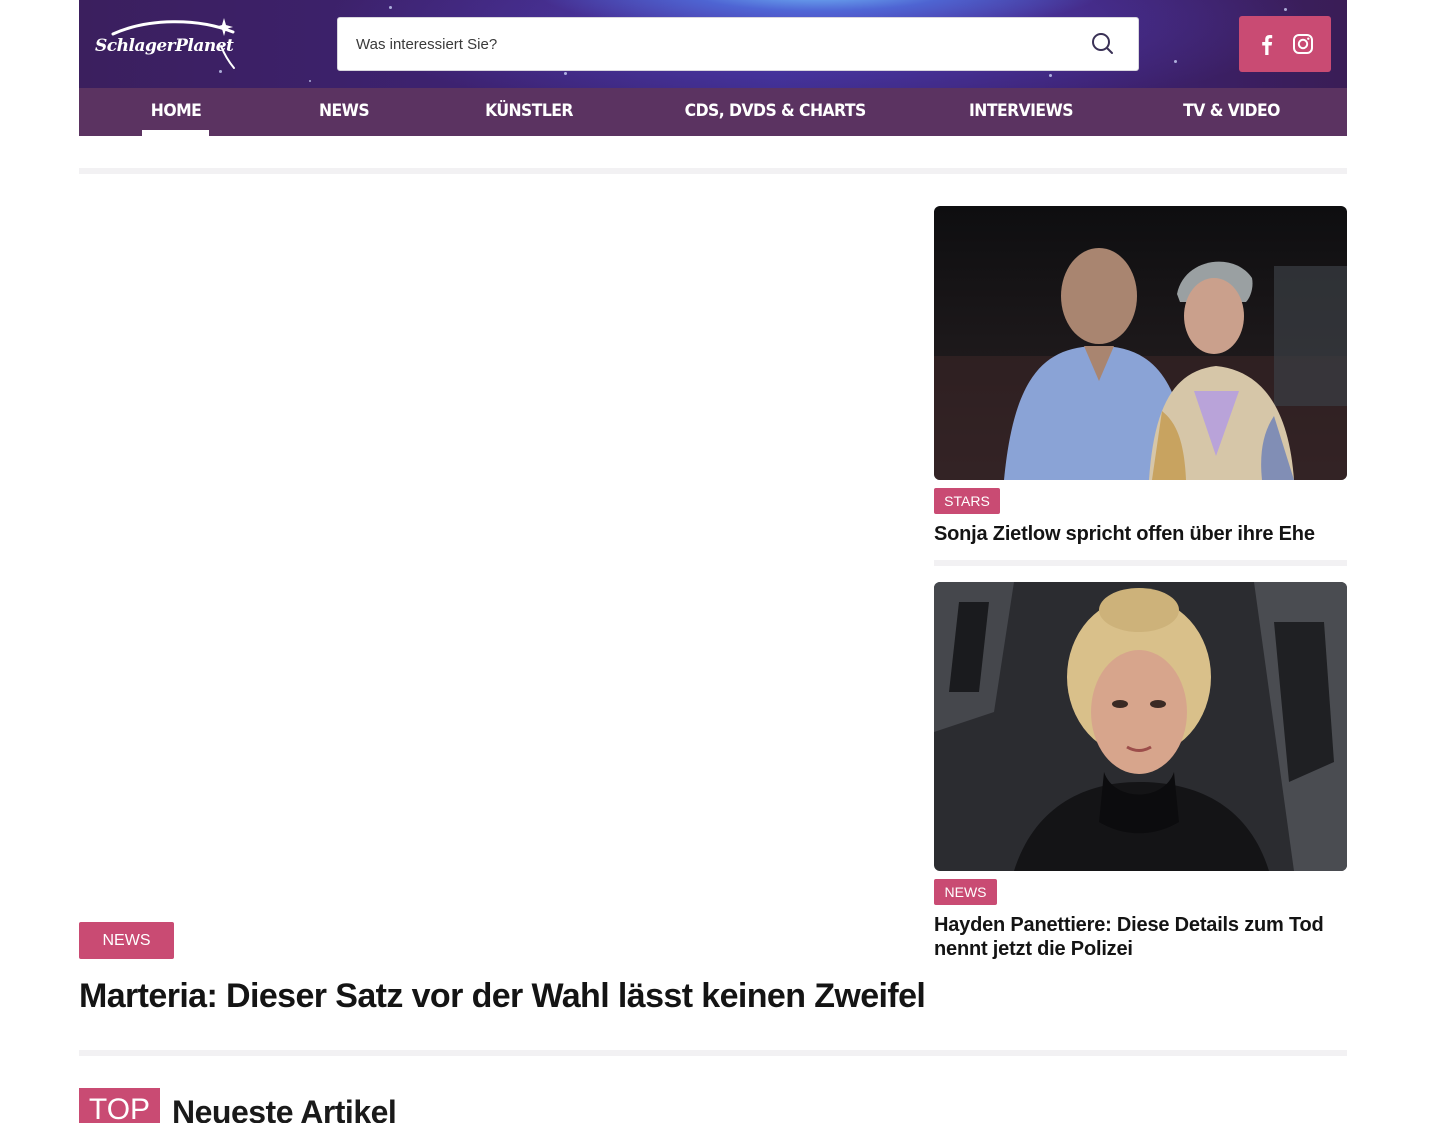  I want to click on photo-couple-image, so click(1140, 343).